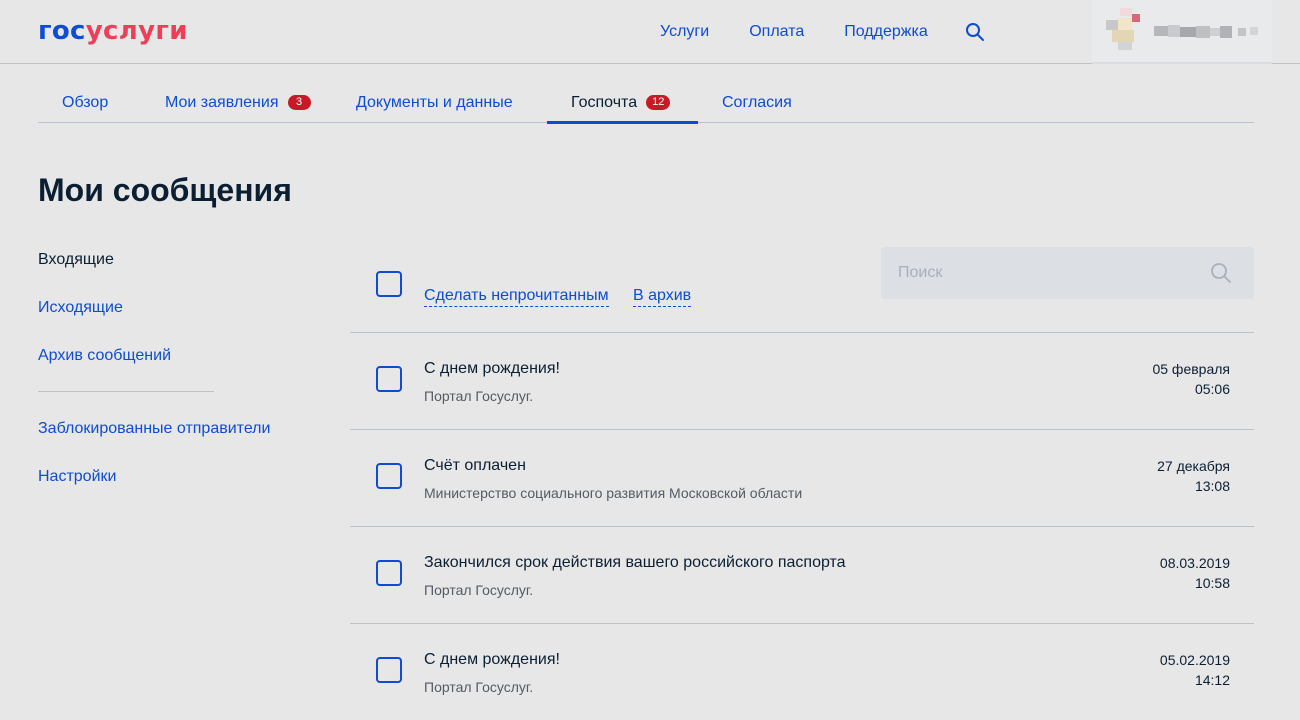 This screenshot has height=720, width=1300. I want to click on message-time: 10:58, so click(1212, 583).